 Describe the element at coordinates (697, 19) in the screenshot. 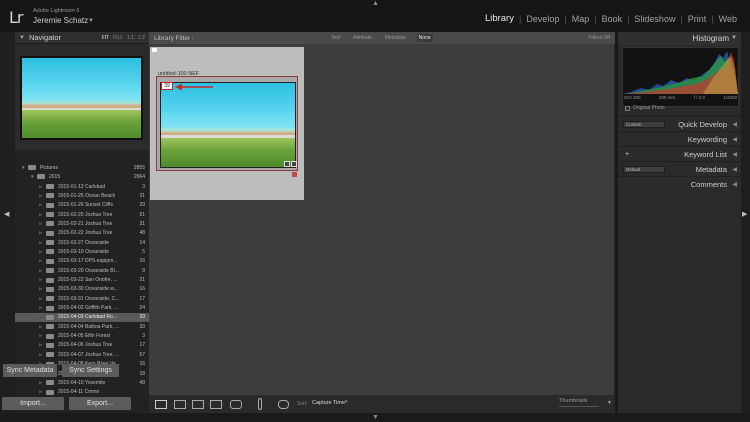

I see `module-print: Print` at that location.